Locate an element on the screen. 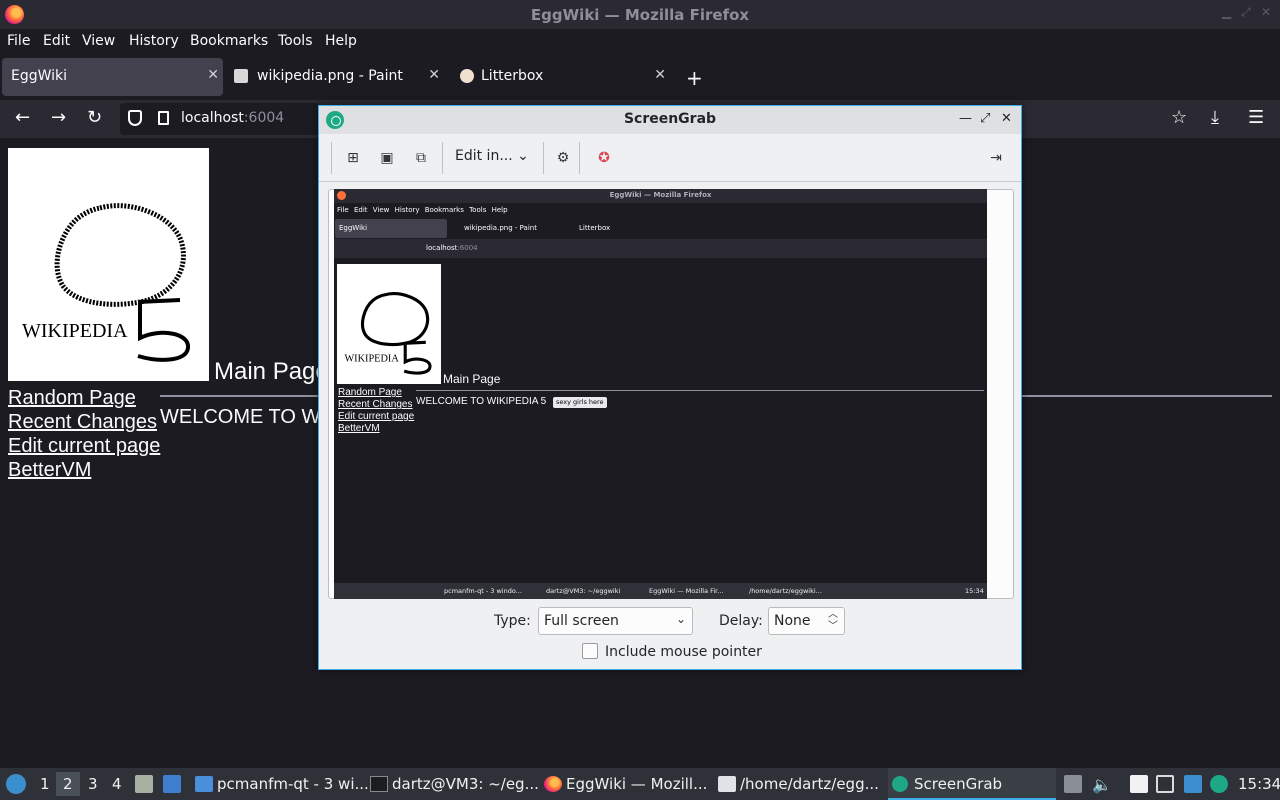 The image size is (1280, 800). dialog-titlebar: ScreenGrab — ⤢ ✕ is located at coordinates (670, 120).